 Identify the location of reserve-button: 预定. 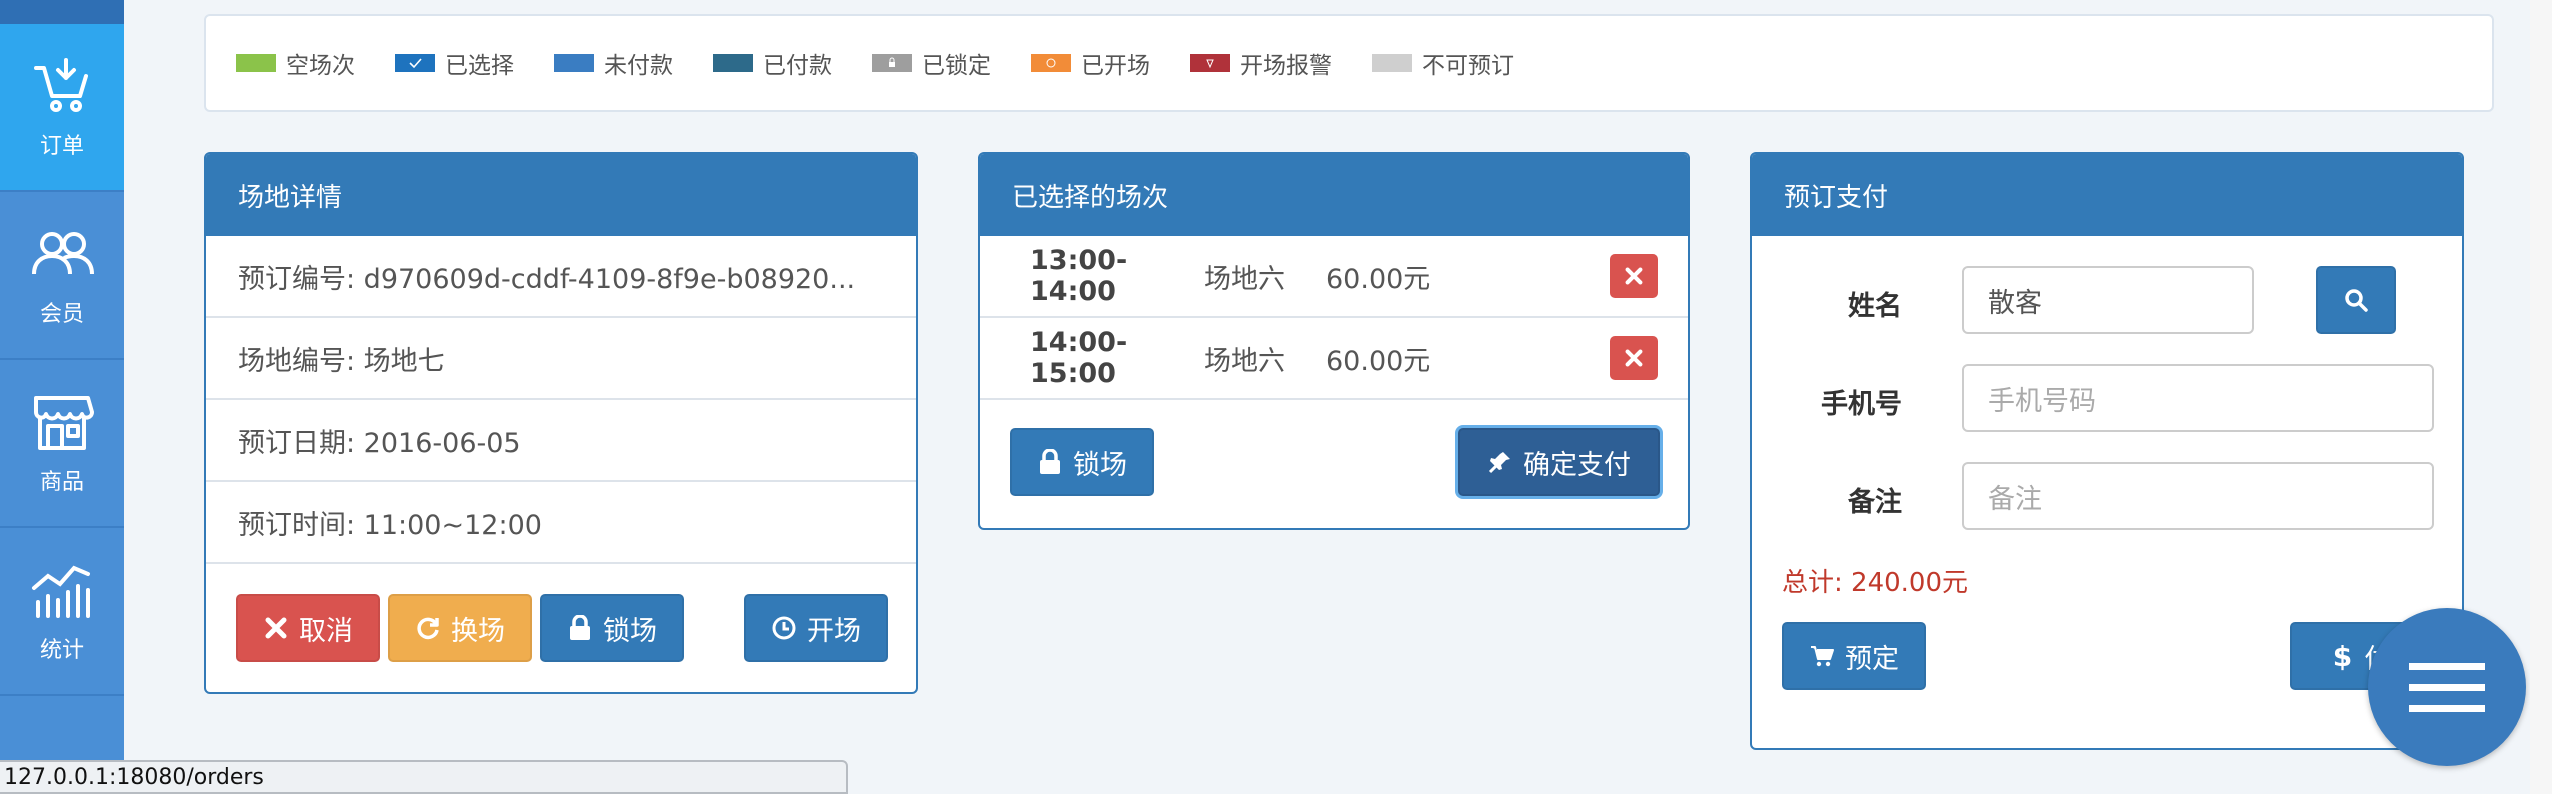
(1854, 656).